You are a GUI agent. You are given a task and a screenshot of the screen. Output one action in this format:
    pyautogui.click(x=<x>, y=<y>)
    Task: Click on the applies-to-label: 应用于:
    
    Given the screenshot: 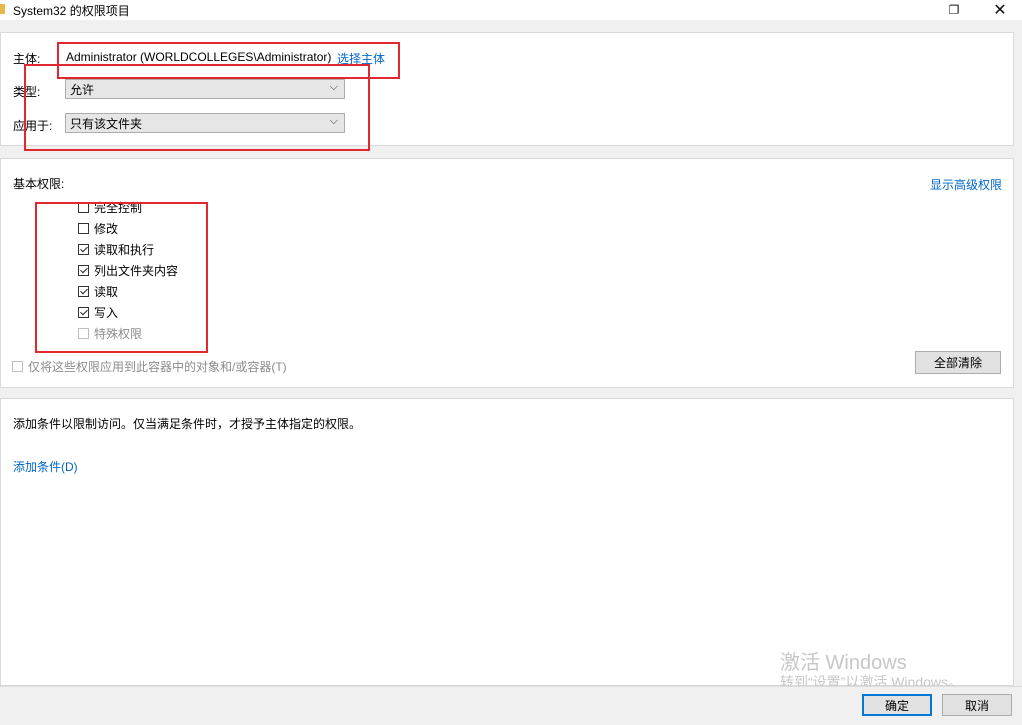 What is the action you would take?
    pyautogui.click(x=33, y=126)
    